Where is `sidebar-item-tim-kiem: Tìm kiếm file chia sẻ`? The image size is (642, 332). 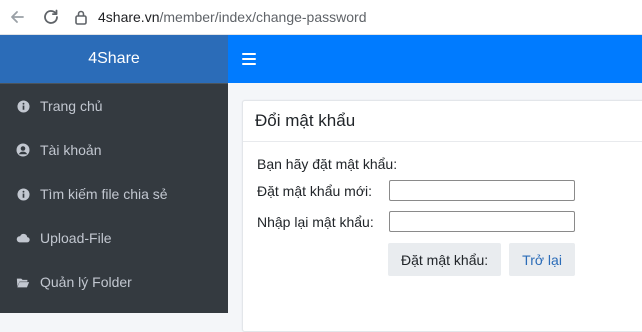 sidebar-item-tim-kiem: Tìm kiếm file chia sẻ is located at coordinates (114, 194).